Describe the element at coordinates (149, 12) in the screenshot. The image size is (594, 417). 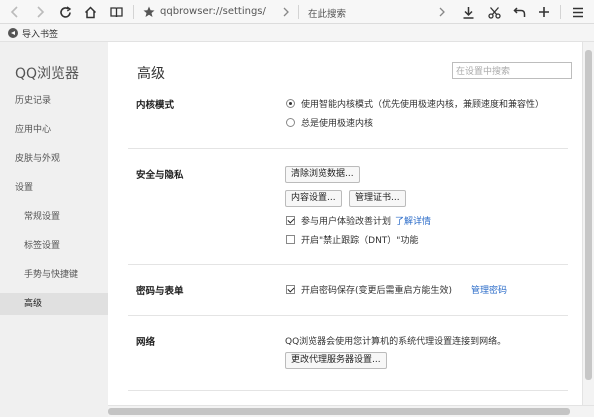
I see `star-icon` at that location.